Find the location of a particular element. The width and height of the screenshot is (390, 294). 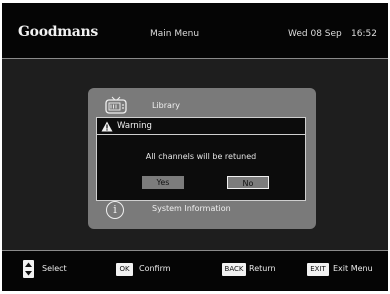

yes-button: Yes is located at coordinates (163, 182).